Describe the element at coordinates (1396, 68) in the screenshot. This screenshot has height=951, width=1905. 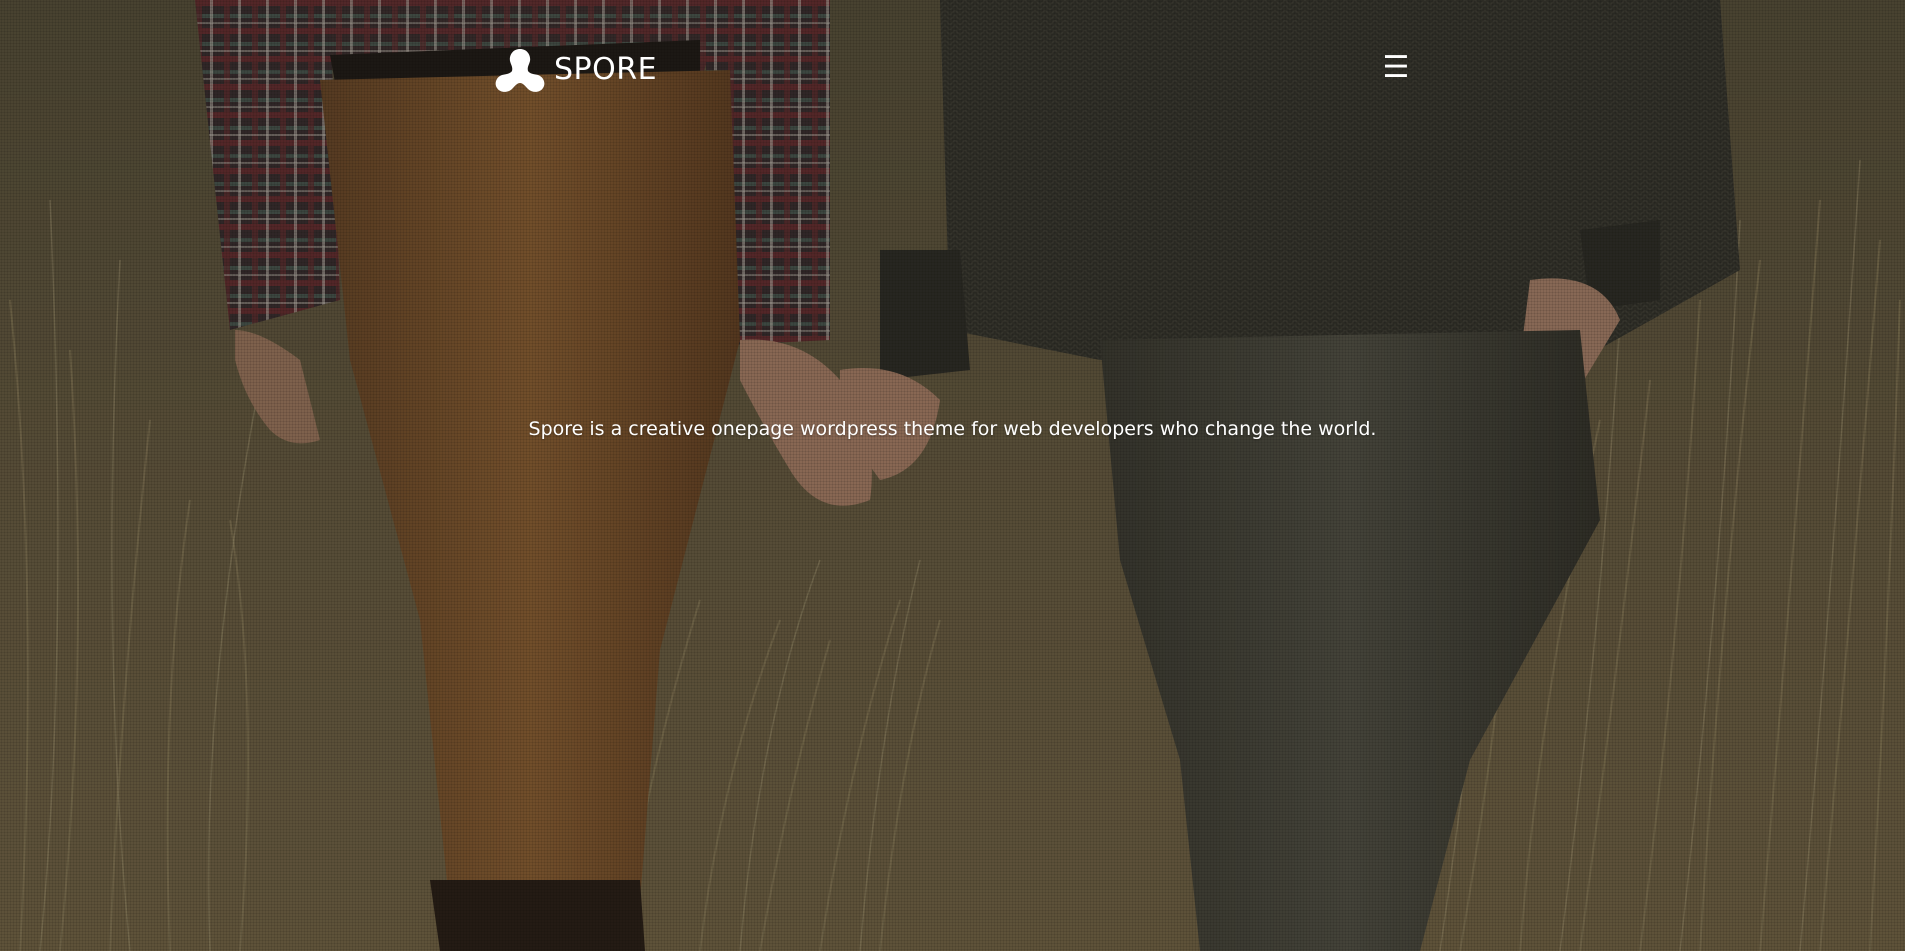
I see `hamburger-menu-icon: ☰` at that location.